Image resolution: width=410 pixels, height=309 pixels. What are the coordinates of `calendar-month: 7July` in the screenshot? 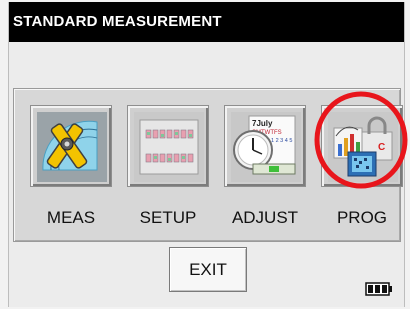 It's located at (262, 123).